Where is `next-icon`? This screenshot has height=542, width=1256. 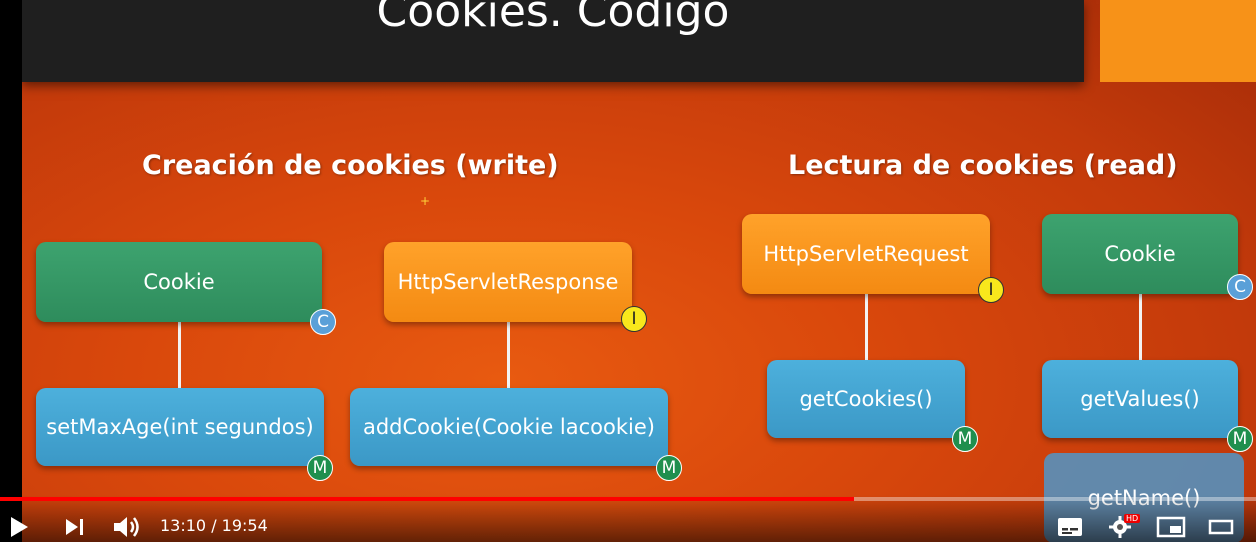 next-icon is located at coordinates (75, 527).